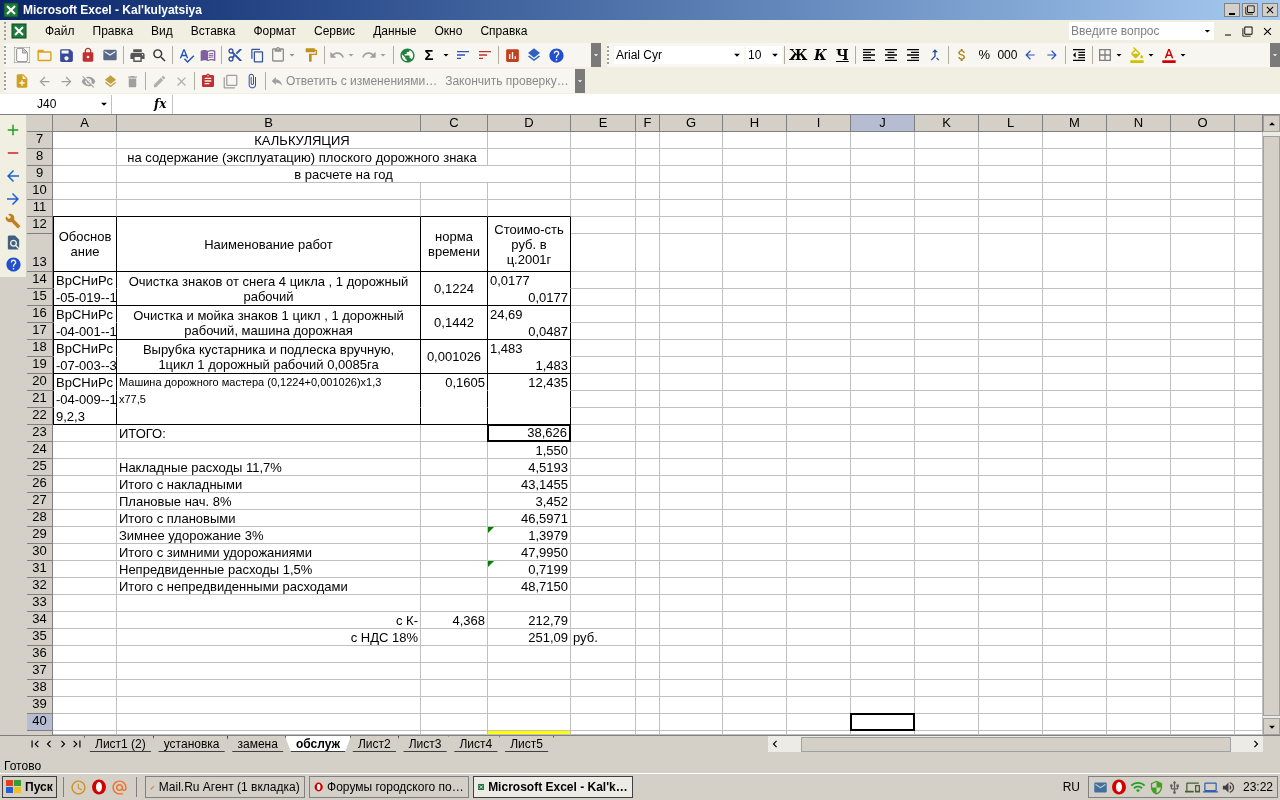  I want to click on autosum-button: Σ, so click(429, 55).